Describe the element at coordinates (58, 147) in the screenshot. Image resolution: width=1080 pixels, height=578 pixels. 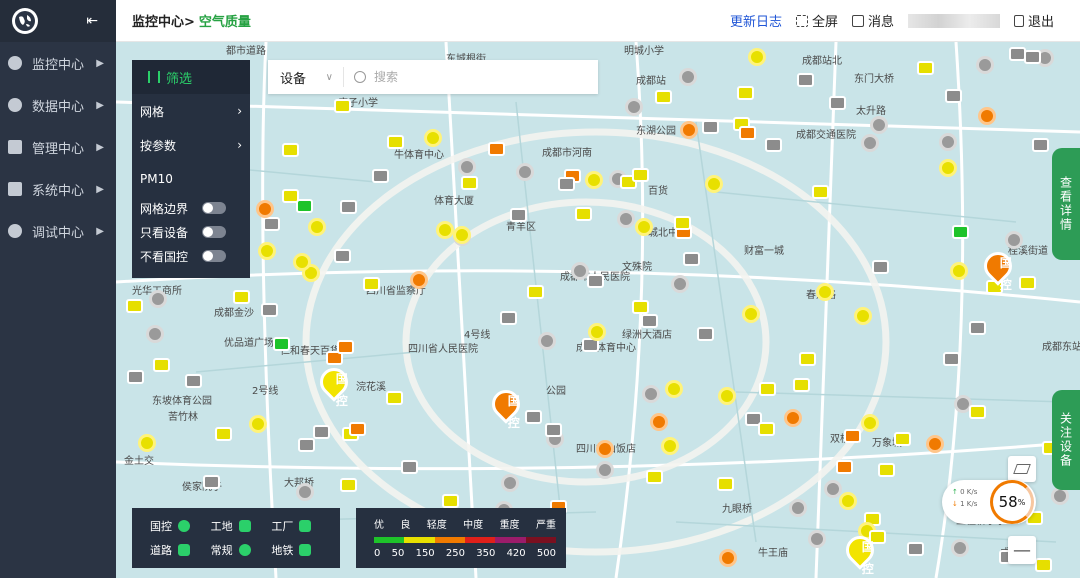
I see `sidebar-item-manage: 管理中心 ▶` at that location.